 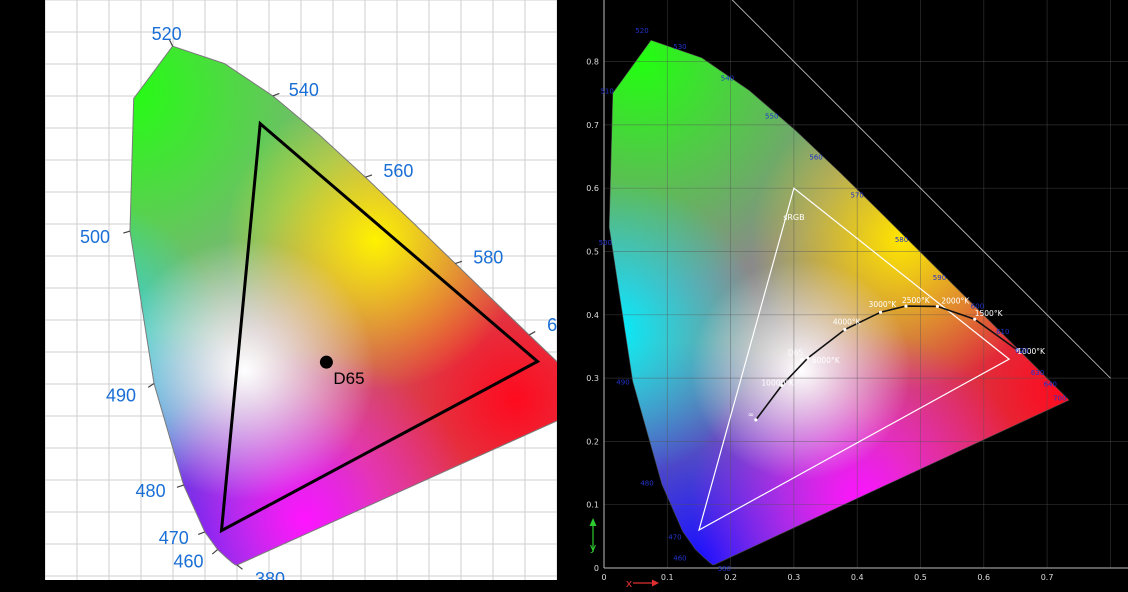 What do you see at coordinates (857, 577) in the screenshot?
I see `right-x-tick-label: 0.4` at bounding box center [857, 577].